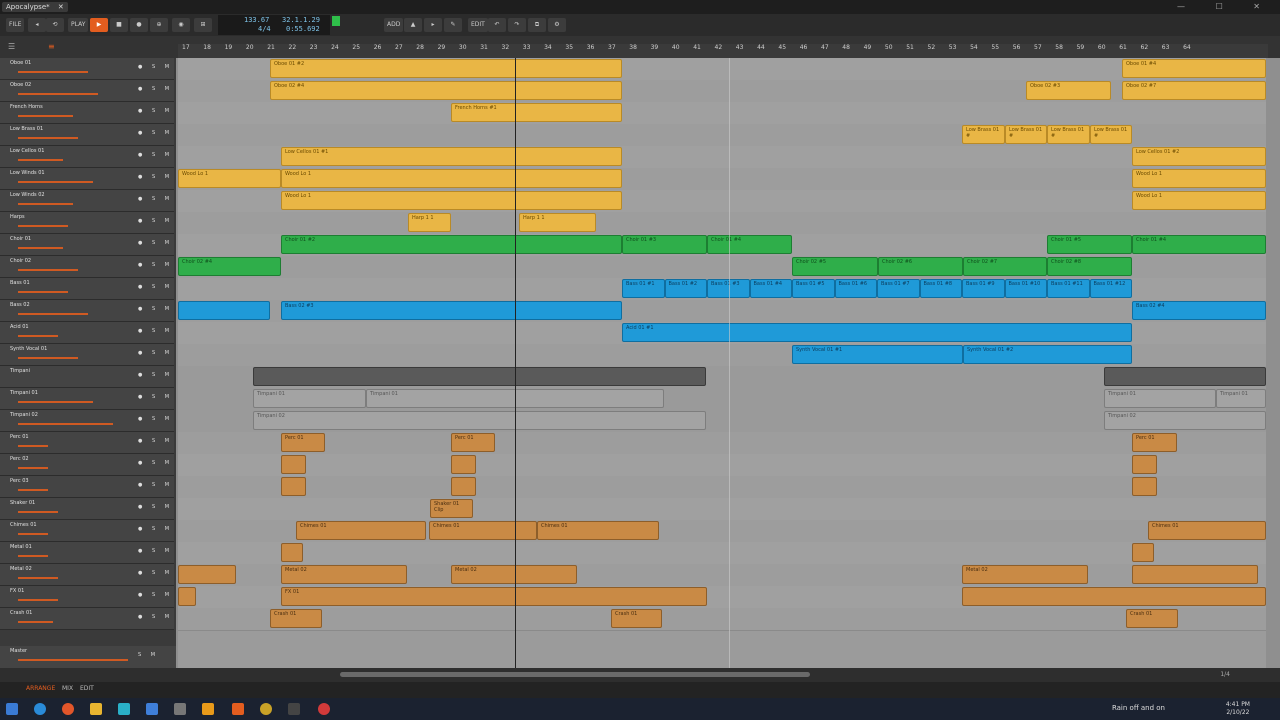 This screenshot has width=1280, height=720. I want to click on audio-clip: Crash 01, so click(636, 618).